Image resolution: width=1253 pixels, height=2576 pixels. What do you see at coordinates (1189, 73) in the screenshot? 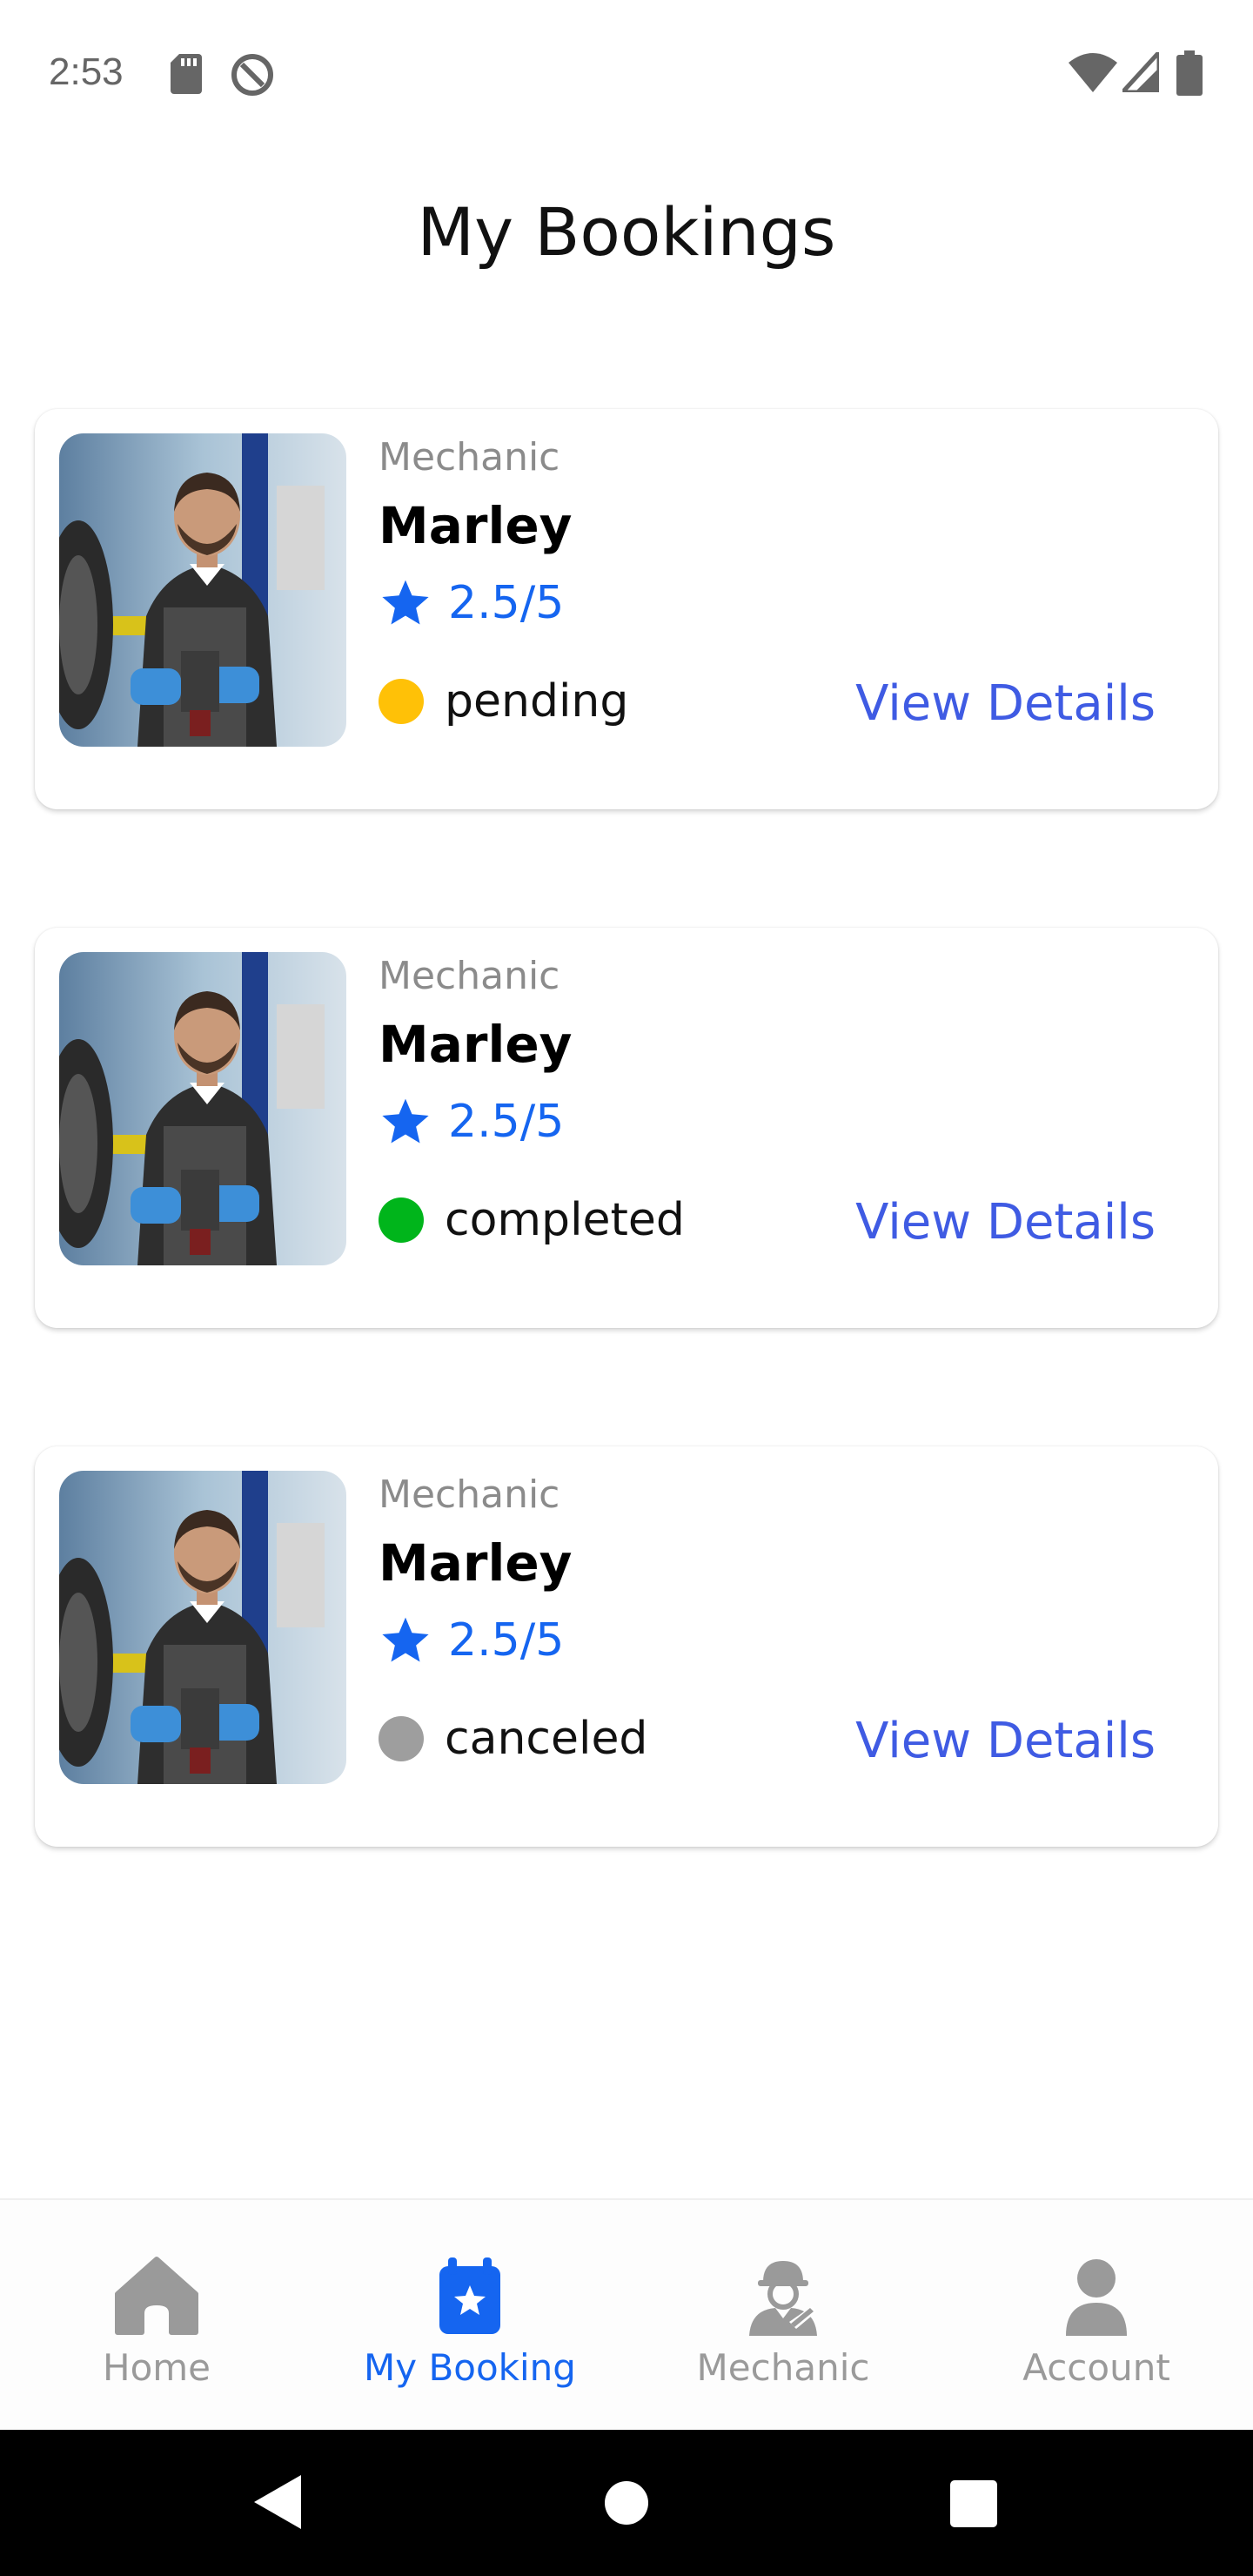
I see `battery-icon` at bounding box center [1189, 73].